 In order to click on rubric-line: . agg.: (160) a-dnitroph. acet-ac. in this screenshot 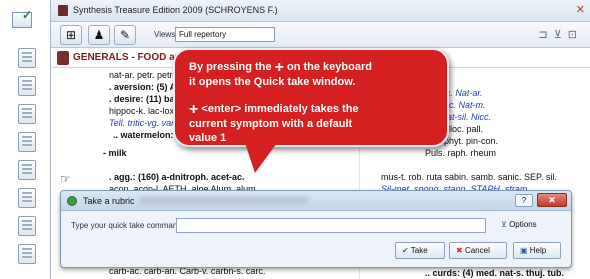, I will do `click(177, 177)`.